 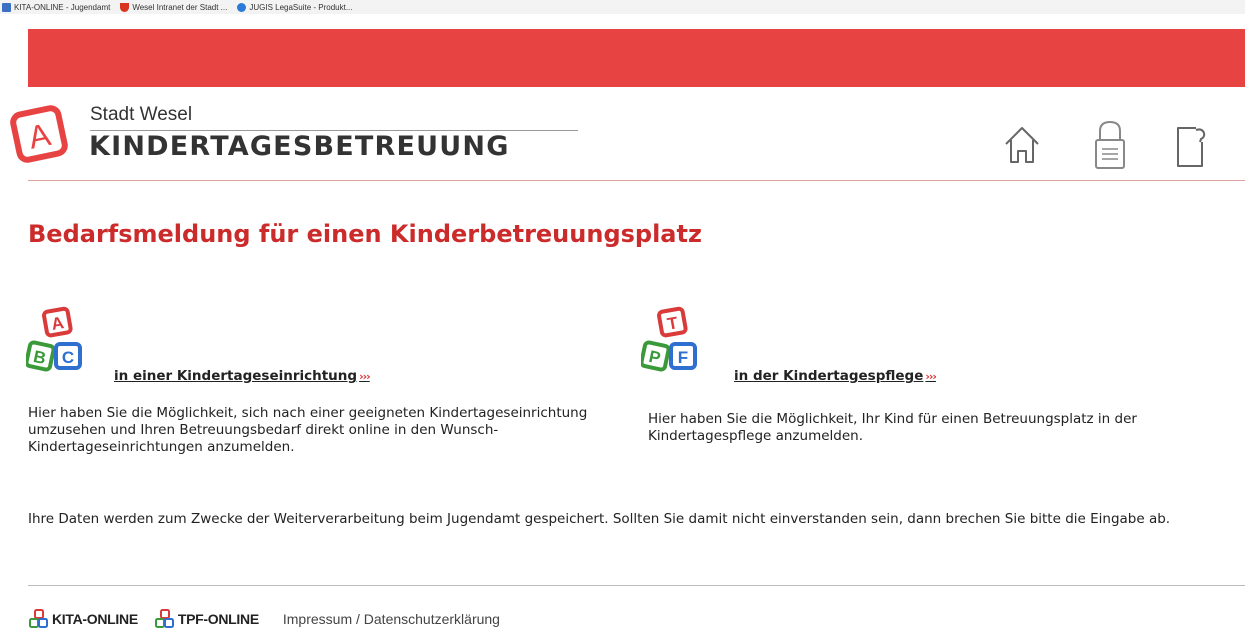 I want to click on block-letter: F, so click(x=683, y=357).